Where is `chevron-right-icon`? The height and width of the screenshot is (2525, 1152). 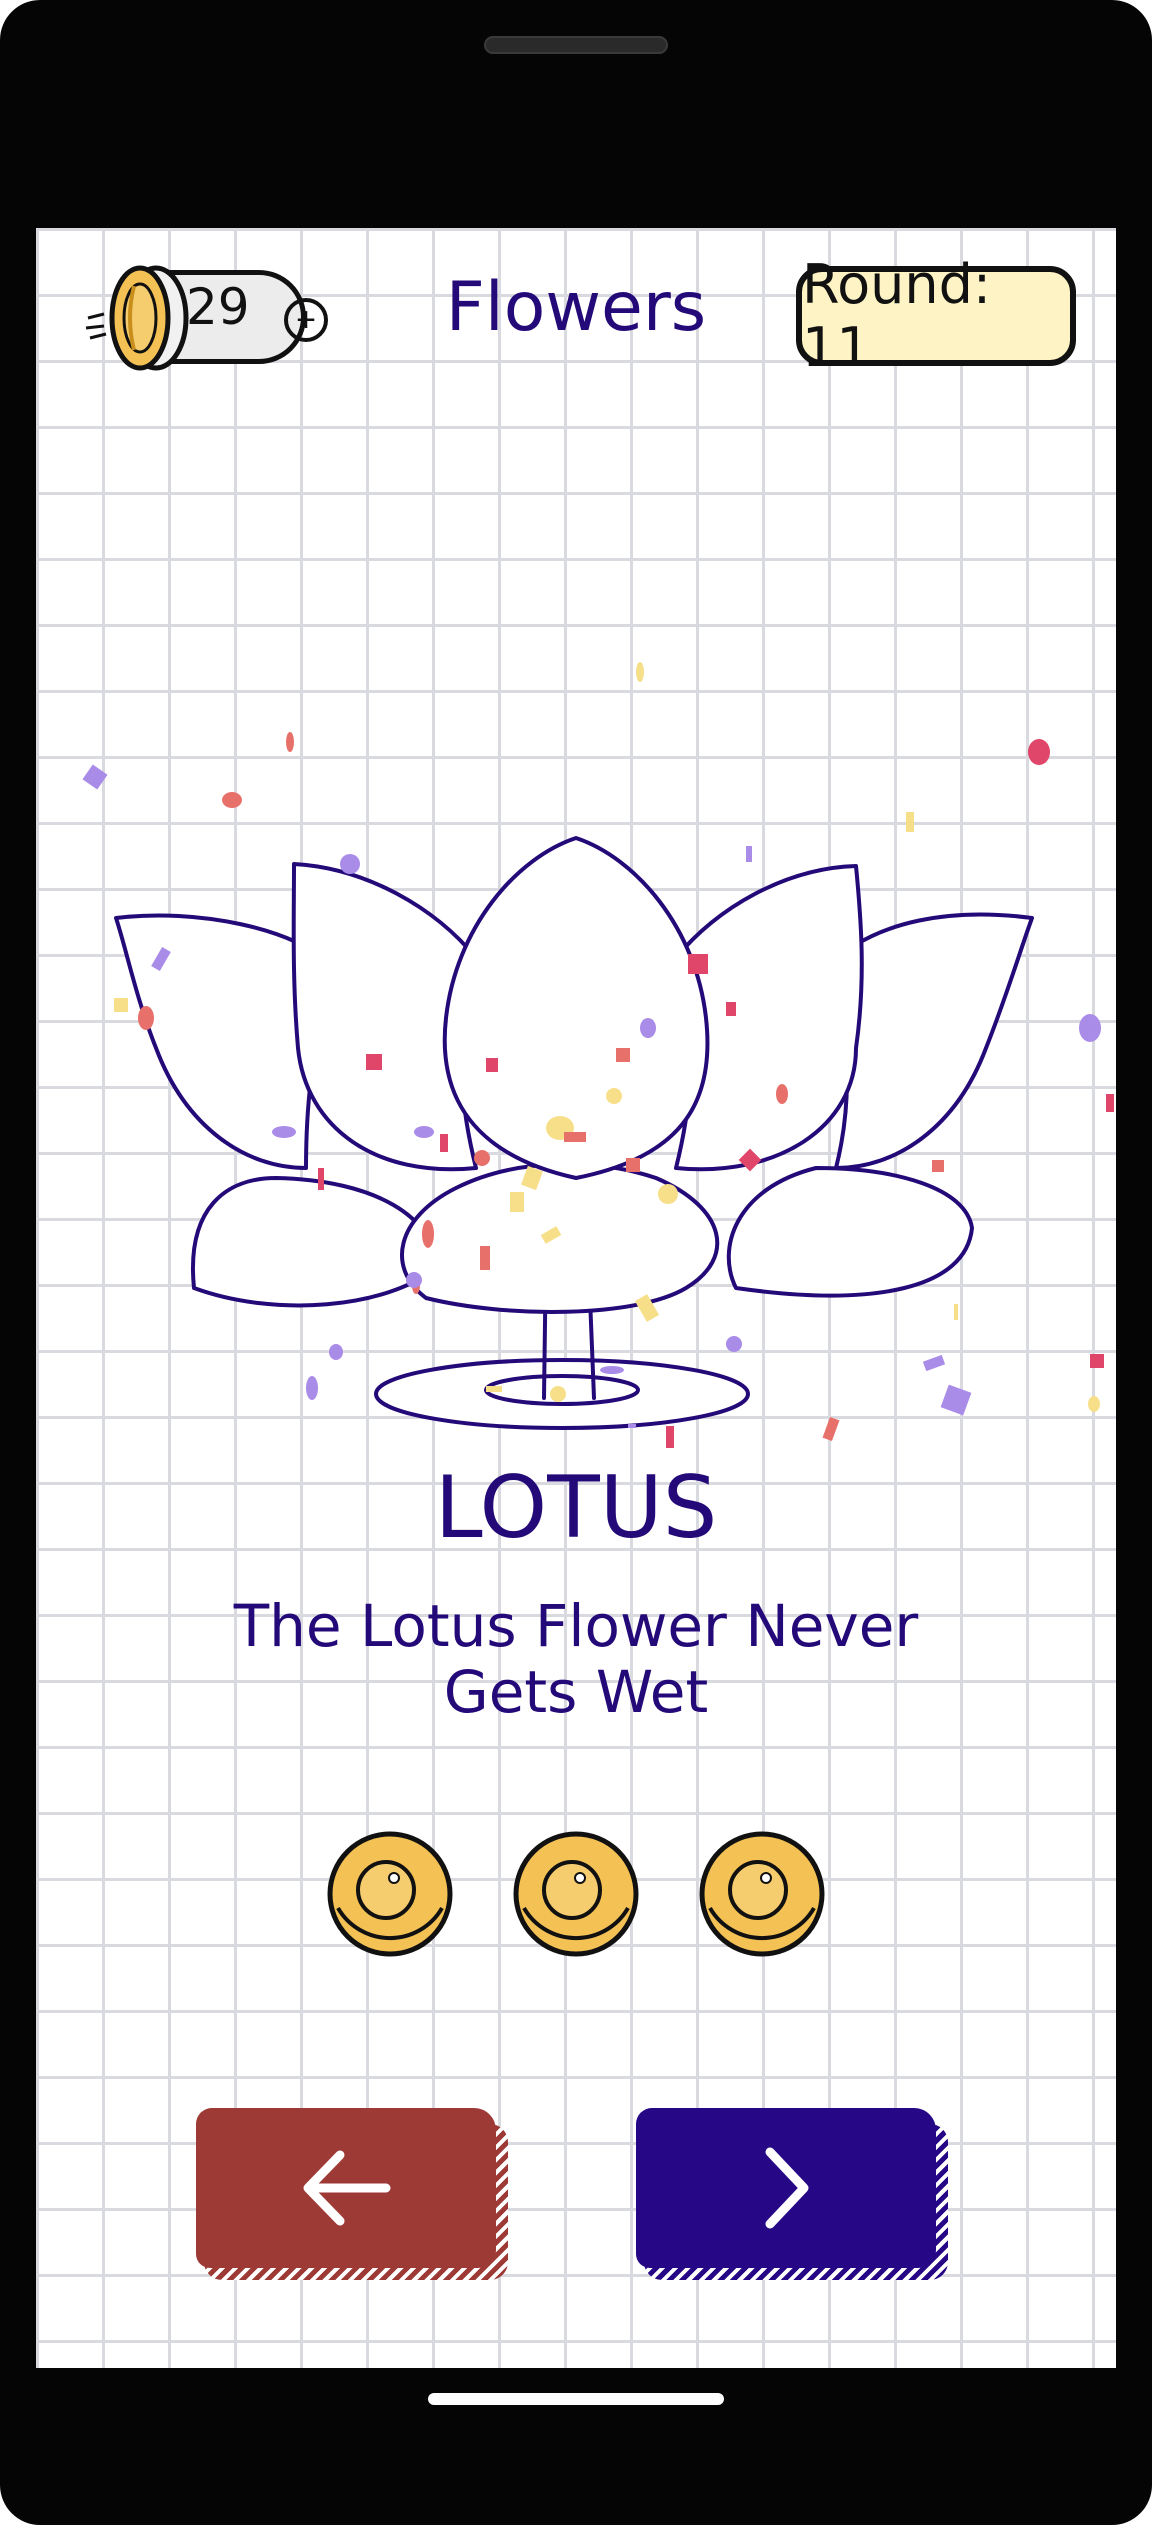
chevron-right-icon is located at coordinates (787, 2188).